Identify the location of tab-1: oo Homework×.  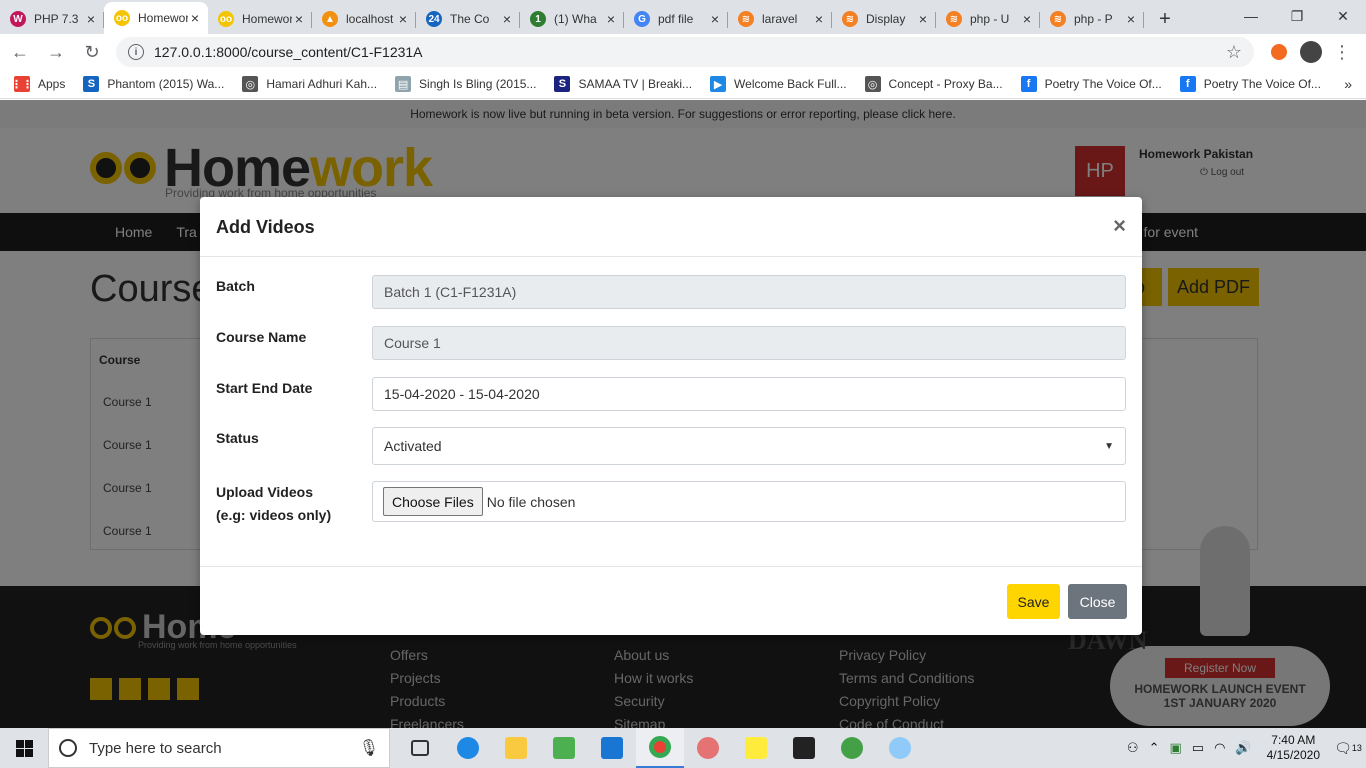
(156, 18).